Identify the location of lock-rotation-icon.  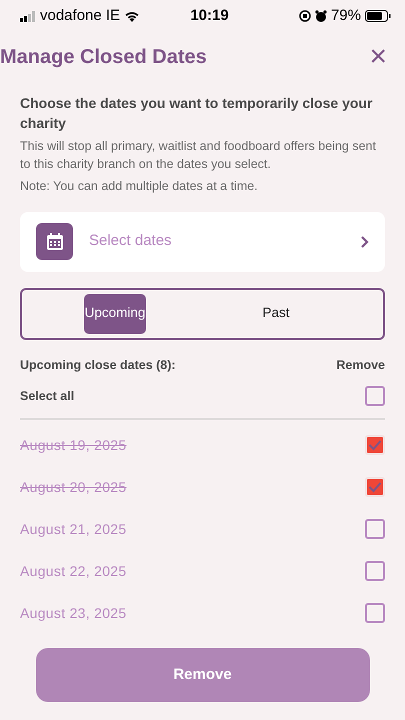
(304, 16).